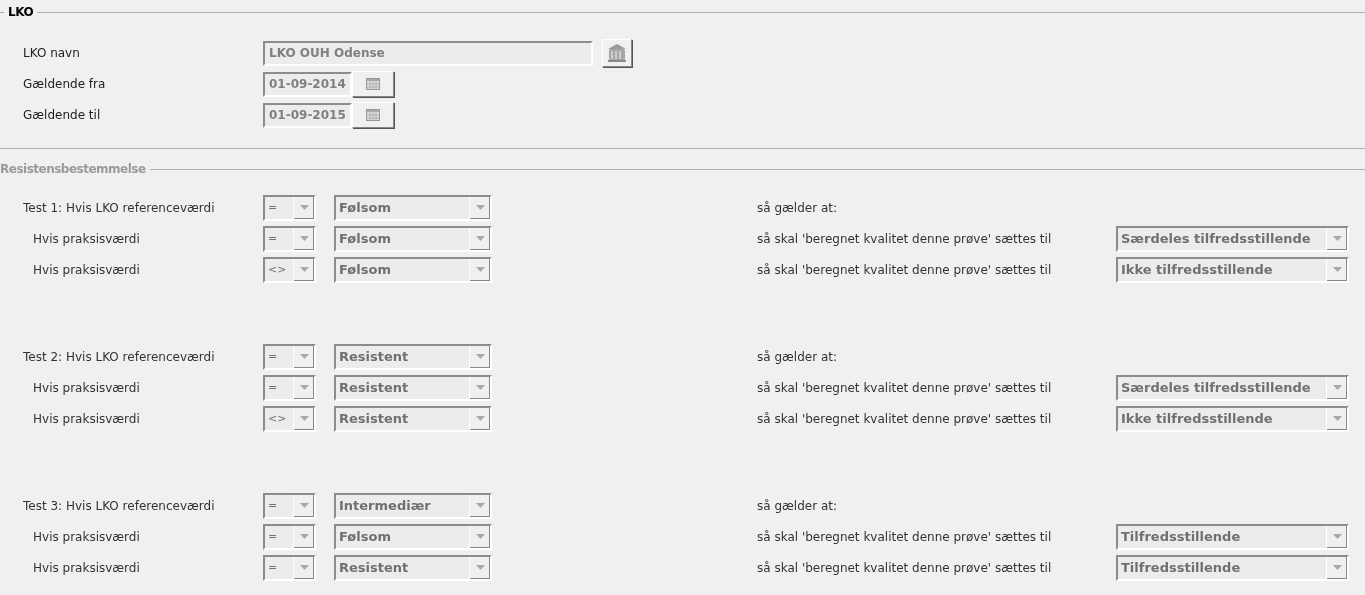  What do you see at coordinates (73, 169) in the screenshot?
I see `section-title: Resistensbestemmelse` at bounding box center [73, 169].